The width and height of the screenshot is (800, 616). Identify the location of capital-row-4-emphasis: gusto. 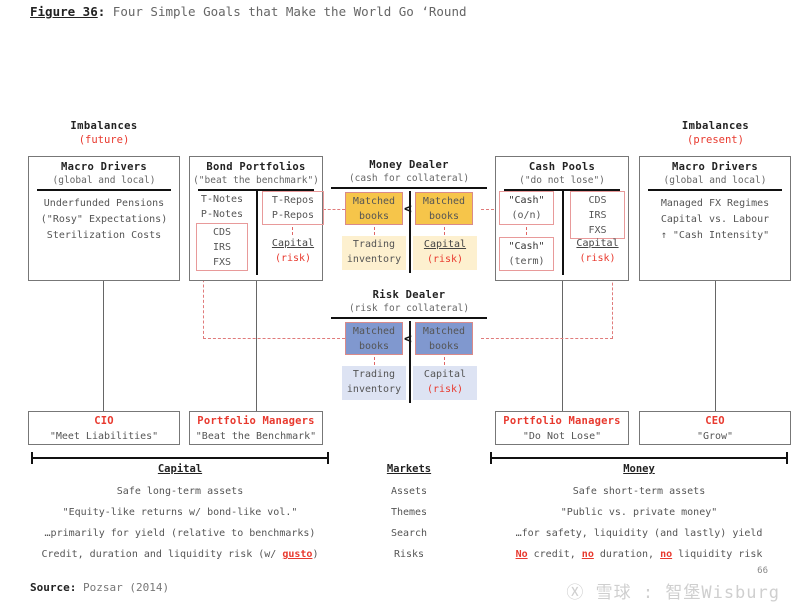
(297, 554).